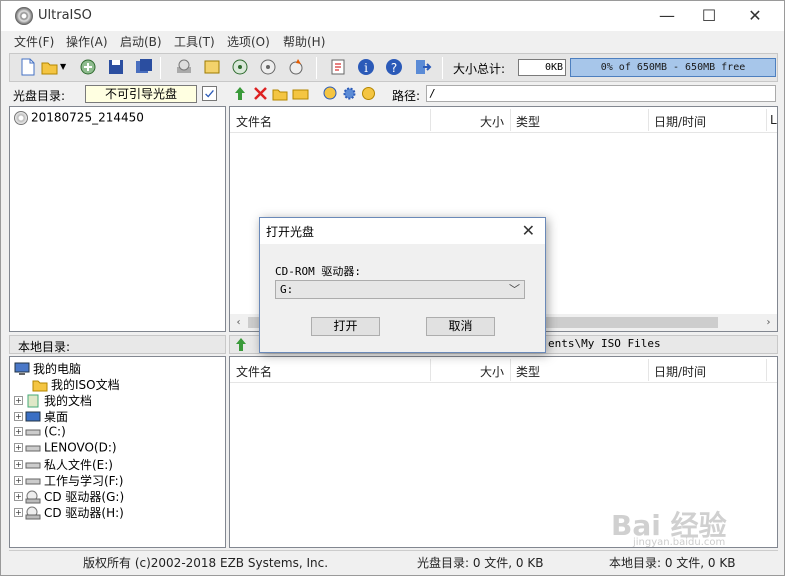 The width and height of the screenshot is (785, 576). Describe the element at coordinates (260, 93) in the screenshot. I see `delete-icon` at that location.